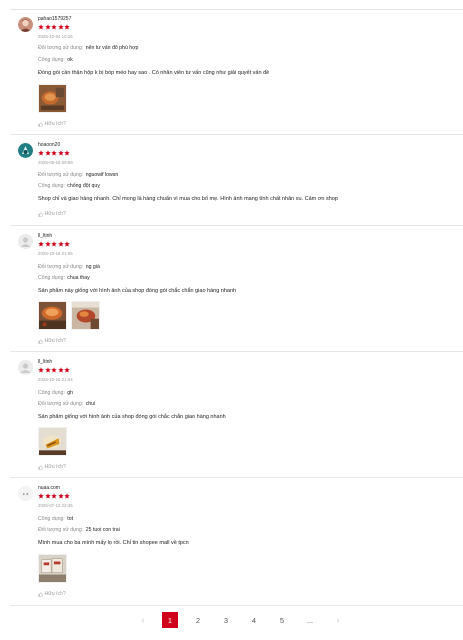 The image size is (463, 640). Describe the element at coordinates (282, 620) in the screenshot. I see `page-5-button: 5` at that location.